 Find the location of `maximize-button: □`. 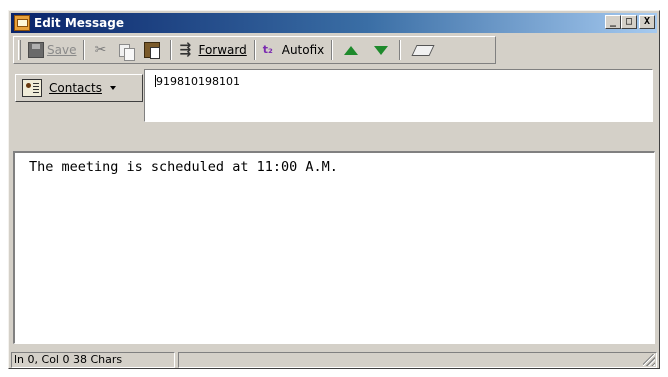

maximize-button: □ is located at coordinates (629, 22).